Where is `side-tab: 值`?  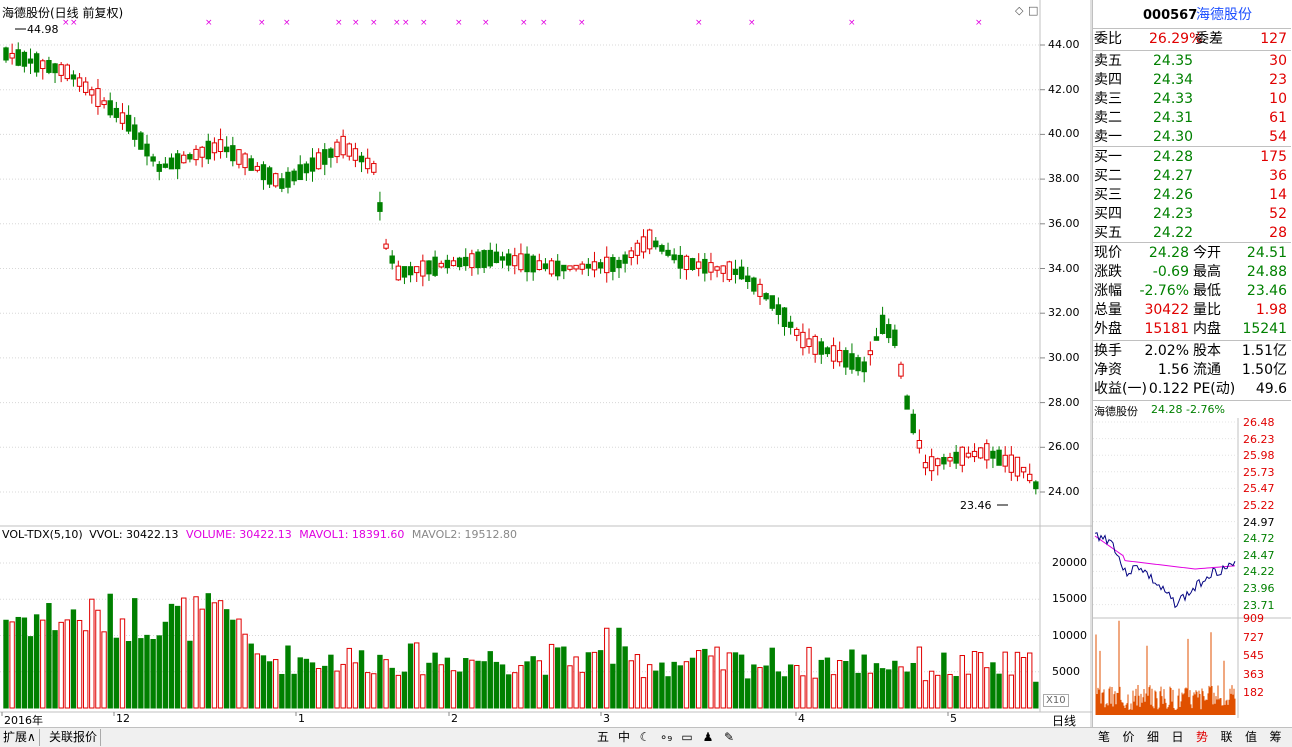 side-tab: 值 is located at coordinates (1251, 737).